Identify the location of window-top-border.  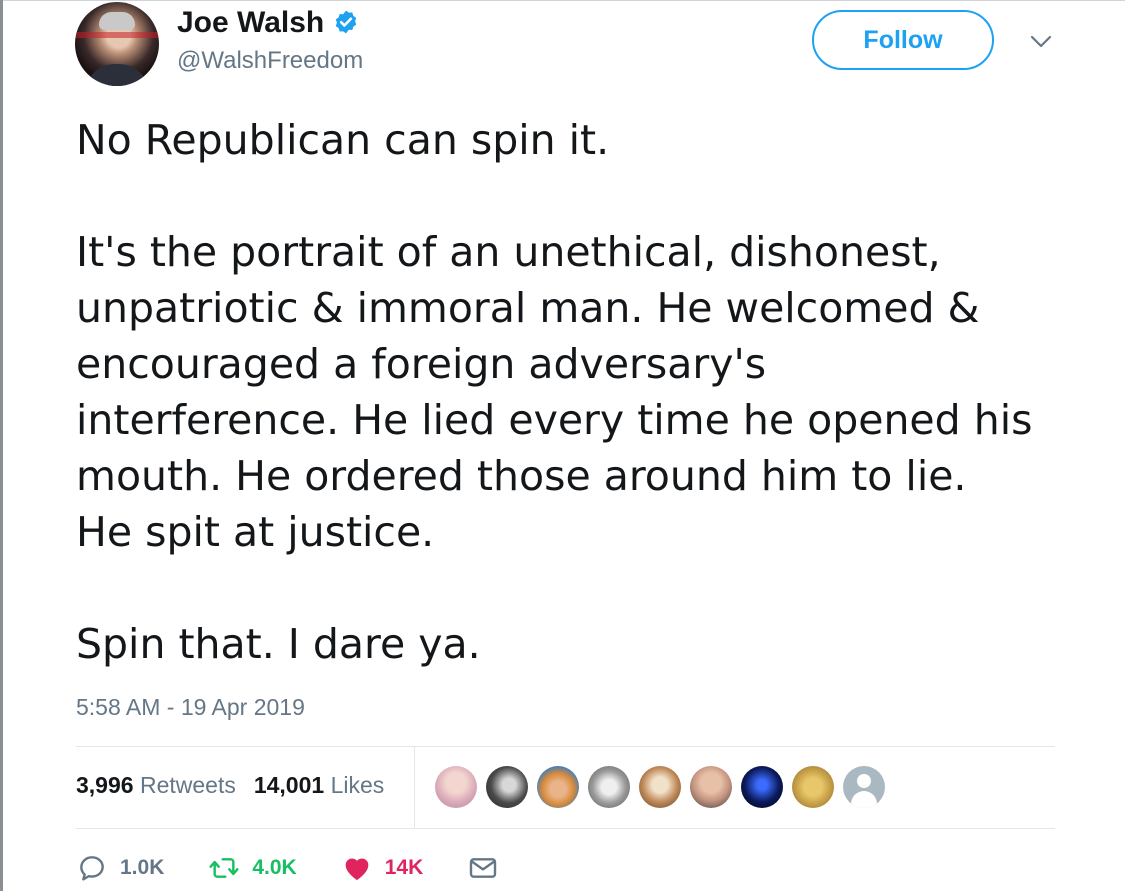
(562, 0).